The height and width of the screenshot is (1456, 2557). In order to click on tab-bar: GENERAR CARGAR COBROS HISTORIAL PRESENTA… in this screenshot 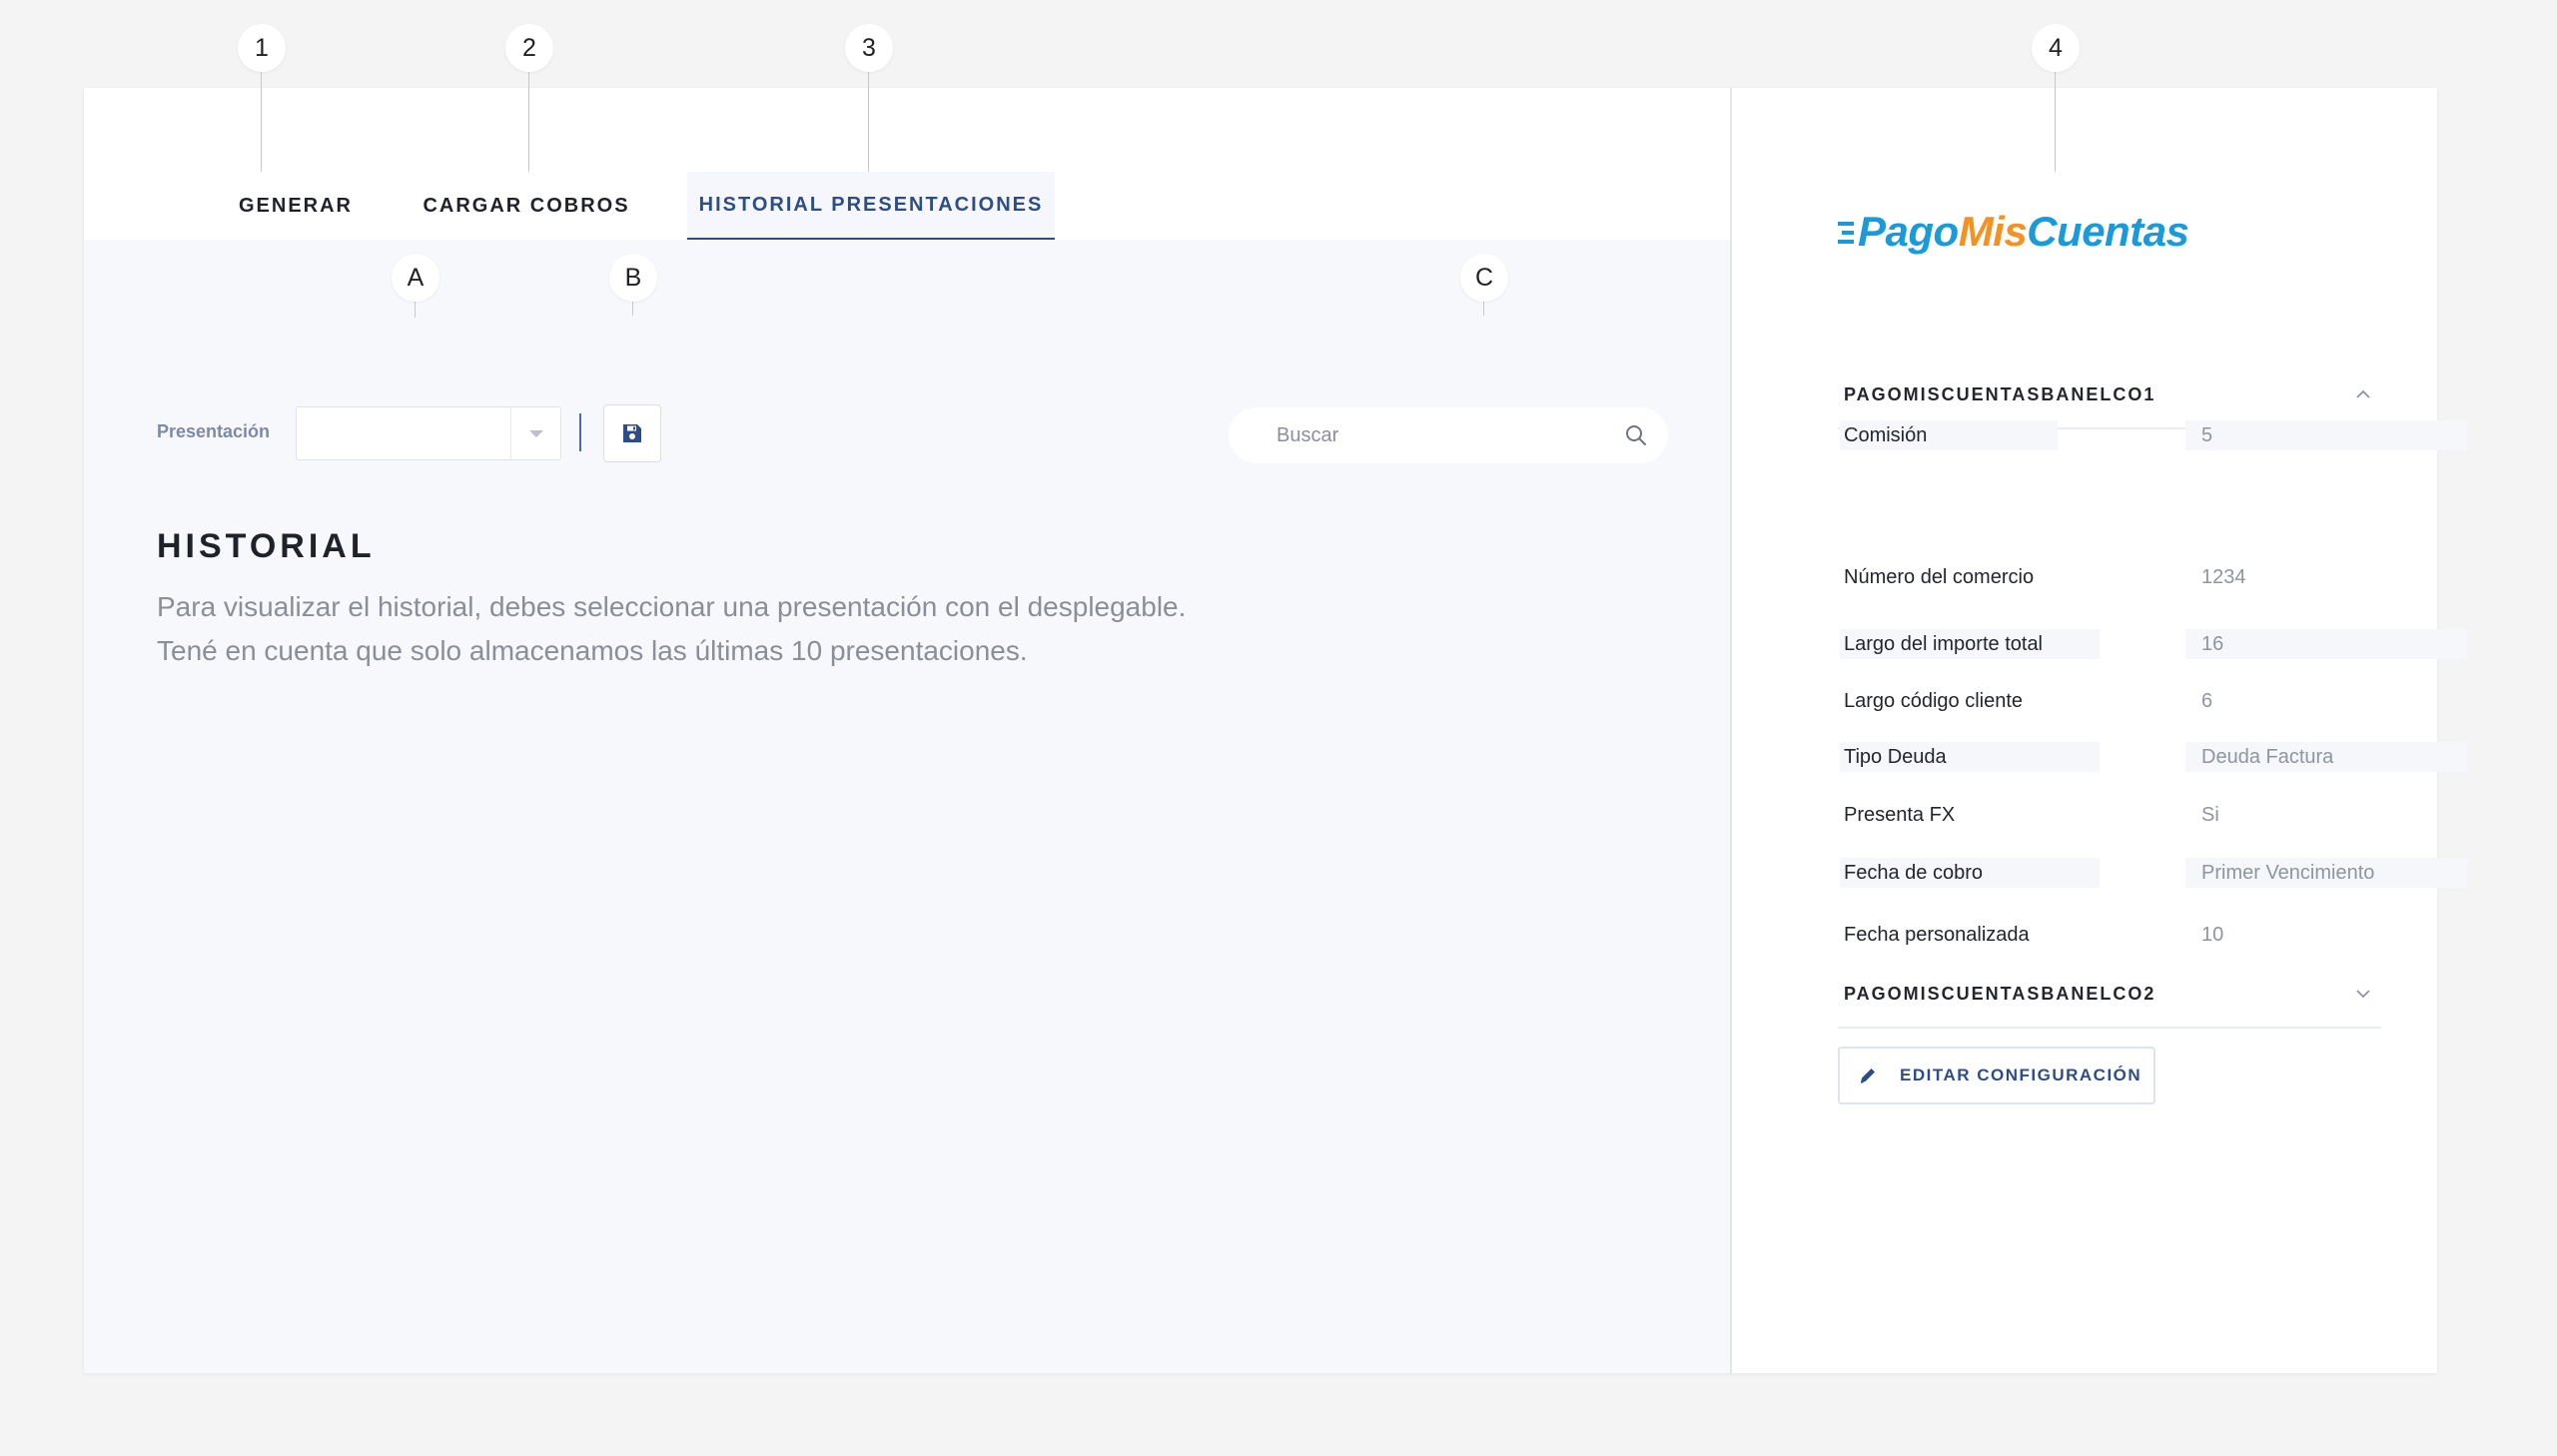, I will do `click(907, 164)`.